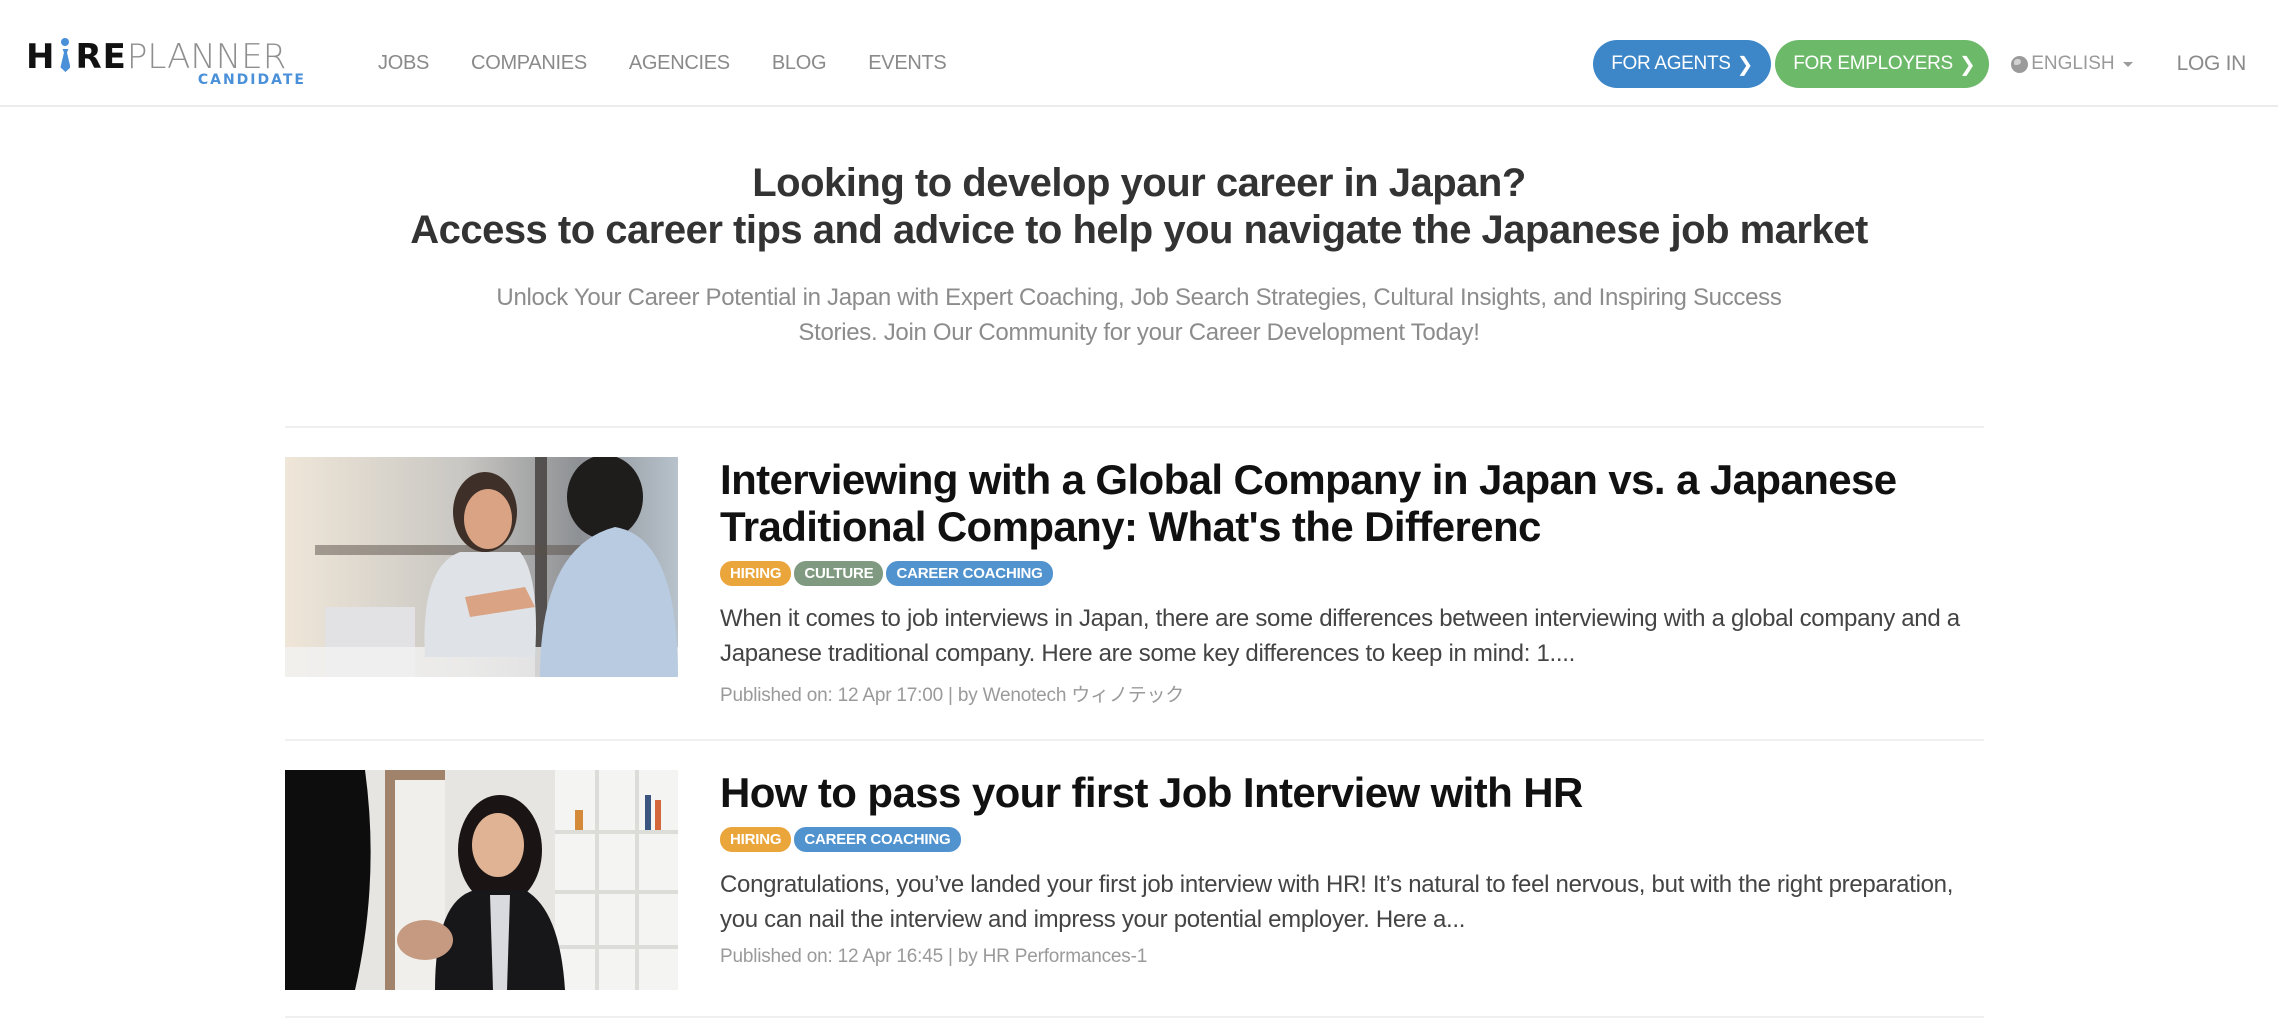 The height and width of the screenshot is (1032, 2278). I want to click on logo-planner: PLANNER, so click(206, 57).